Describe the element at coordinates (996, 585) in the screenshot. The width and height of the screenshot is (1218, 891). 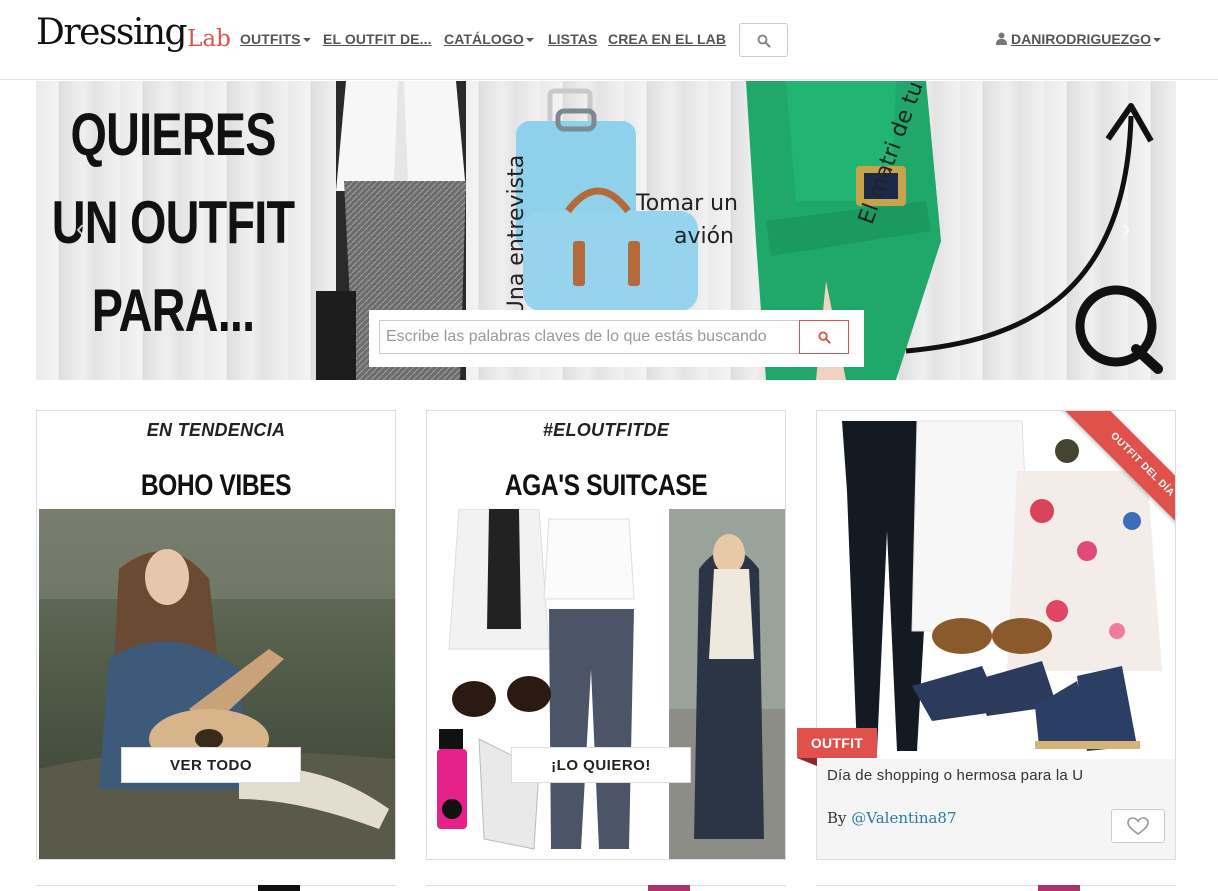
I see `outfit-collage: OUTFIT DEL DÍA` at that location.